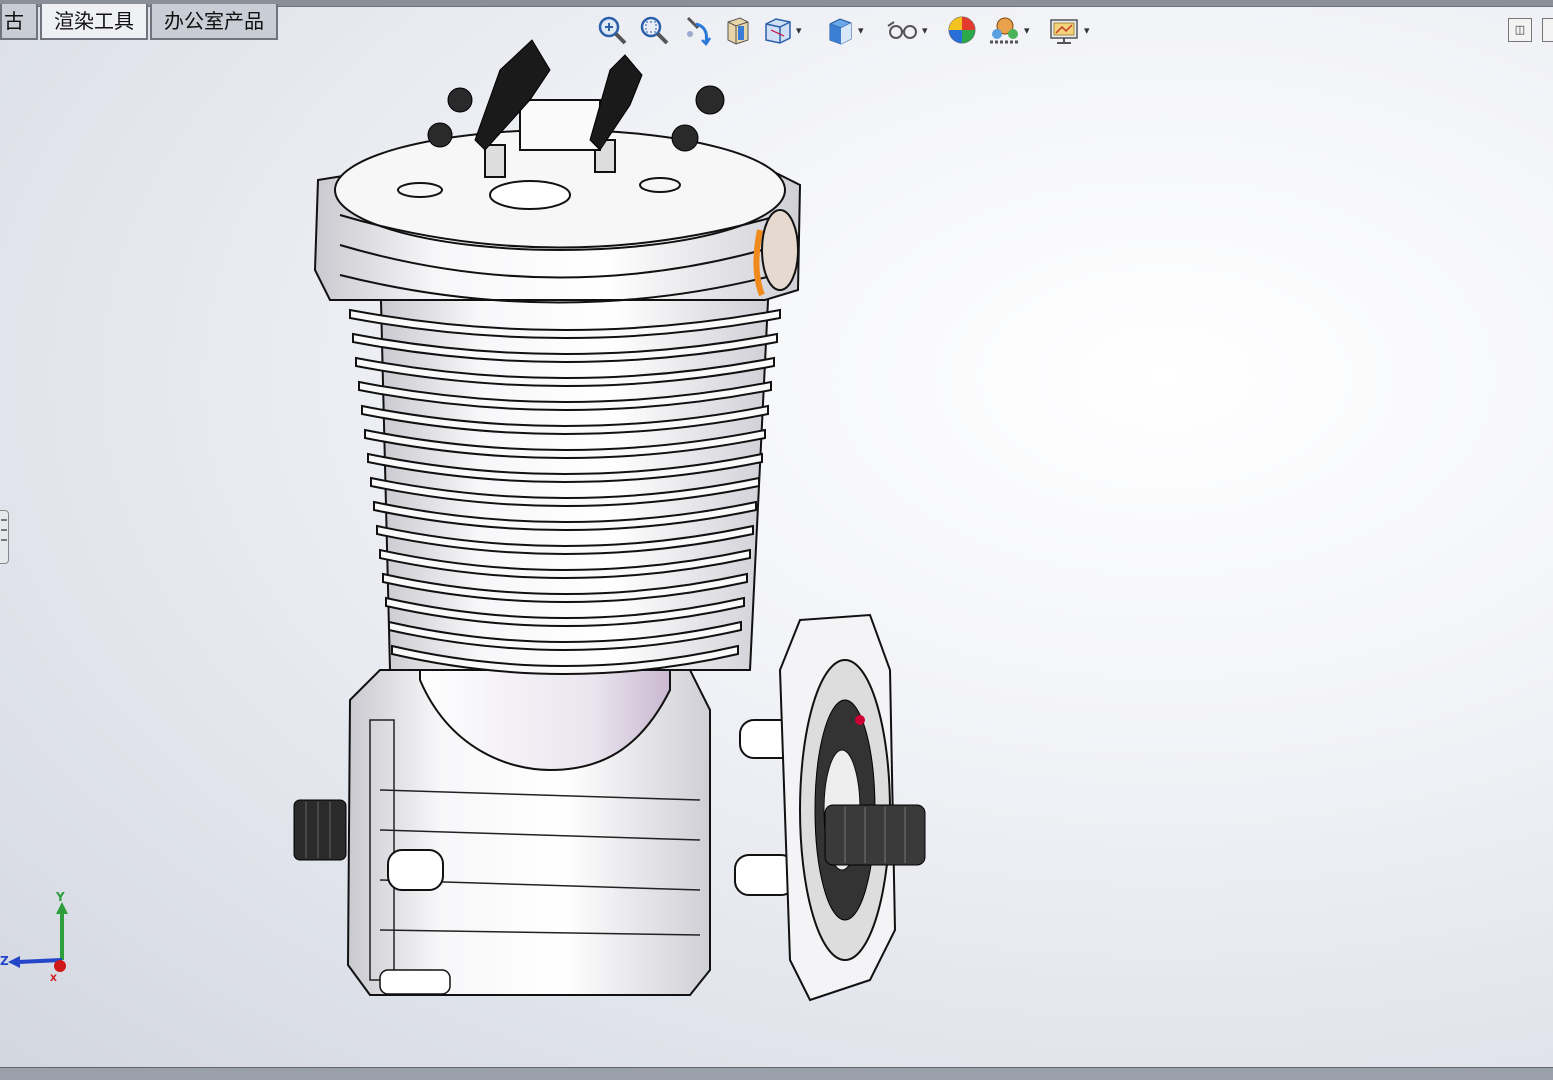 This screenshot has width=1553, height=1080. What do you see at coordinates (1087, 30) in the screenshot?
I see `view-settings-dropdown-icon: ▾` at bounding box center [1087, 30].